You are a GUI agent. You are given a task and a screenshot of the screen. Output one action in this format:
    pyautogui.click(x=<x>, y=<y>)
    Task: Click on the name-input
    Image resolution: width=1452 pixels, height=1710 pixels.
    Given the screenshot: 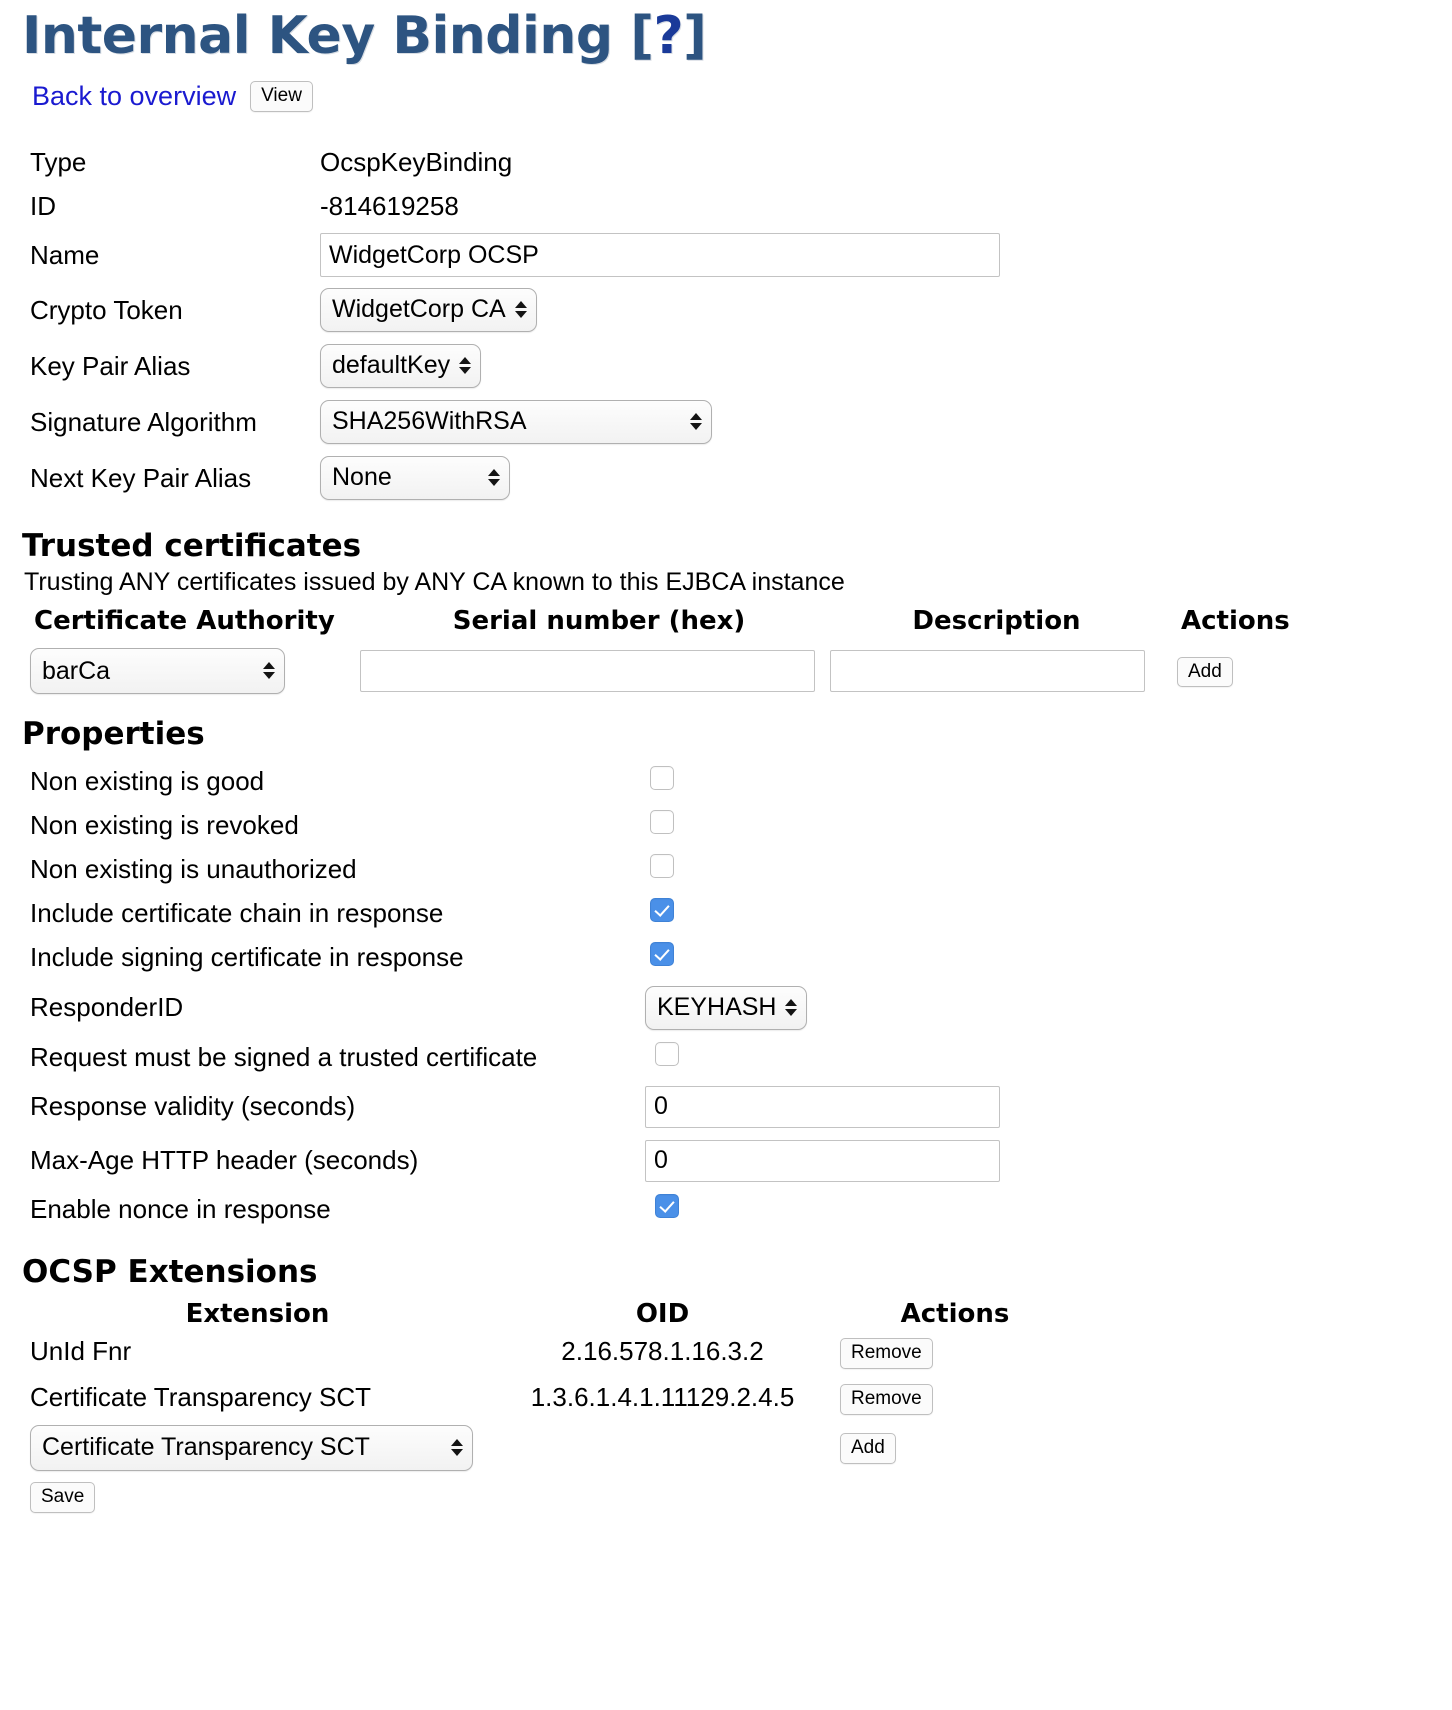 What is the action you would take?
    pyautogui.click(x=660, y=255)
    